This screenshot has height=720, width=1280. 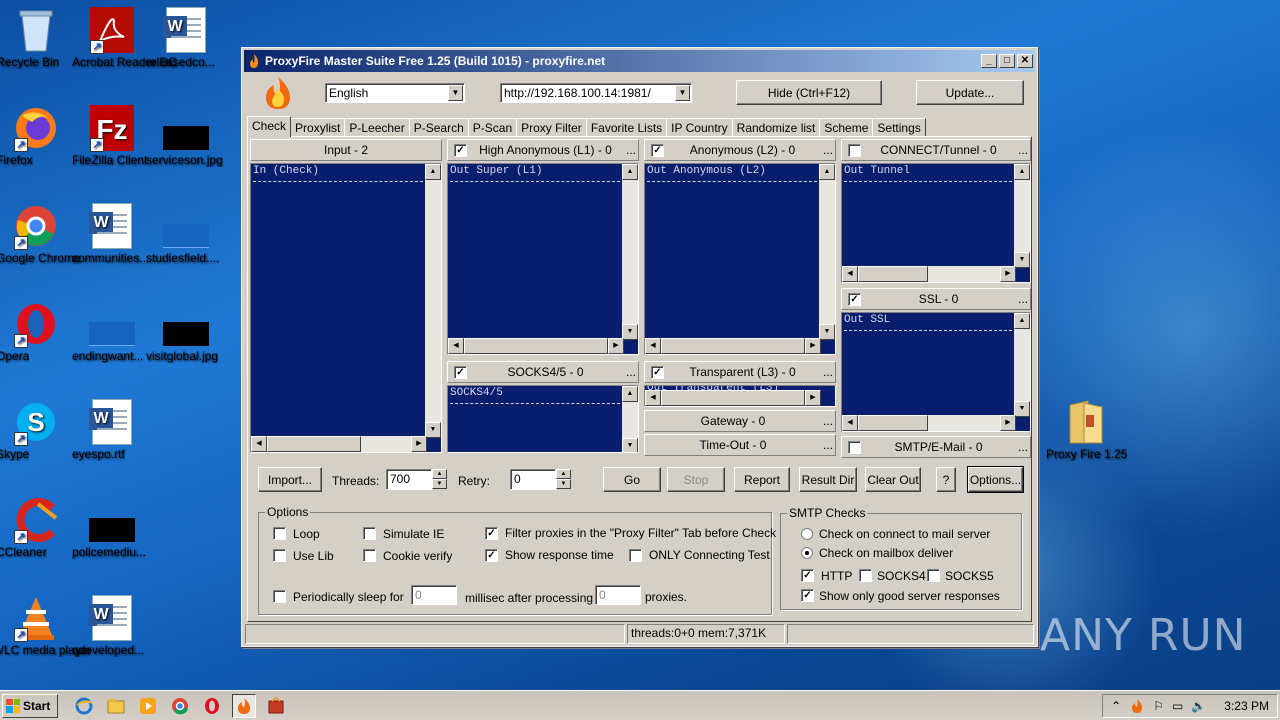 I want to click on use-lib-checkbox, so click(x=279, y=555).